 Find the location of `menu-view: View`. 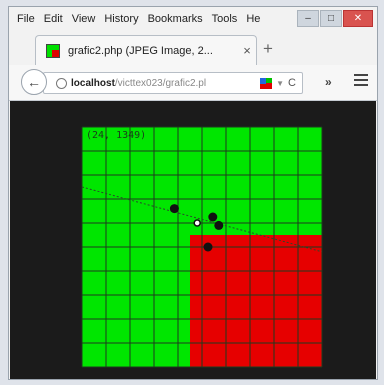

menu-view: View is located at coordinates (84, 19).